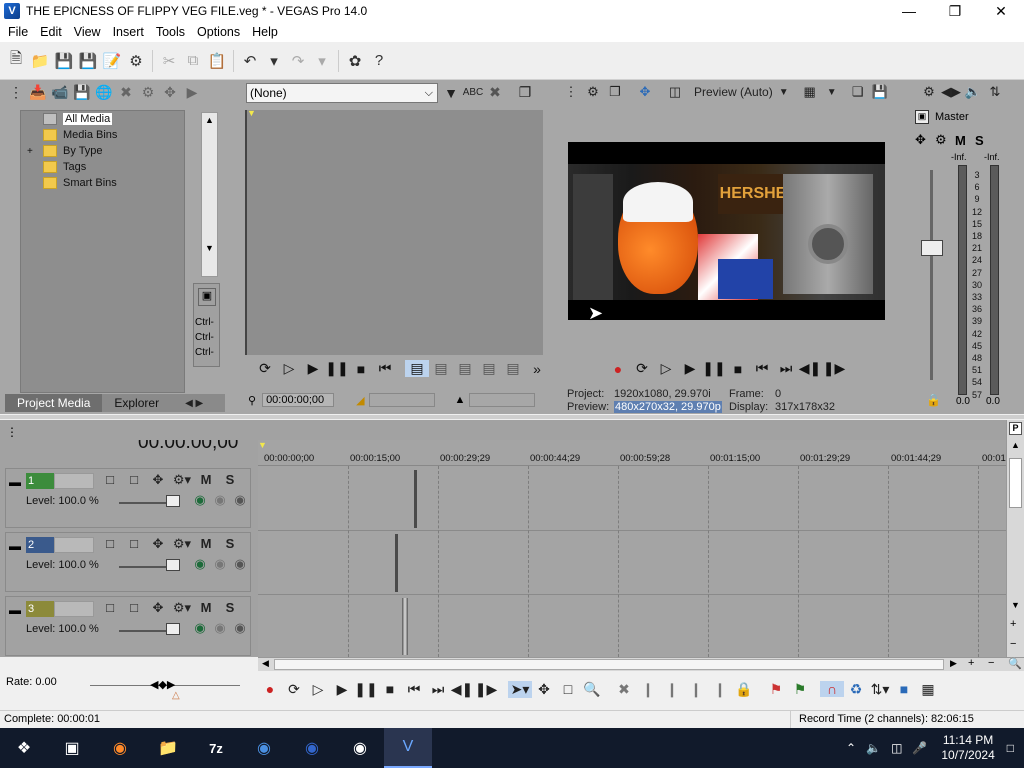 This screenshot has height=768, width=1024. I want to click on composite-icon: ✥, so click(158, 544).